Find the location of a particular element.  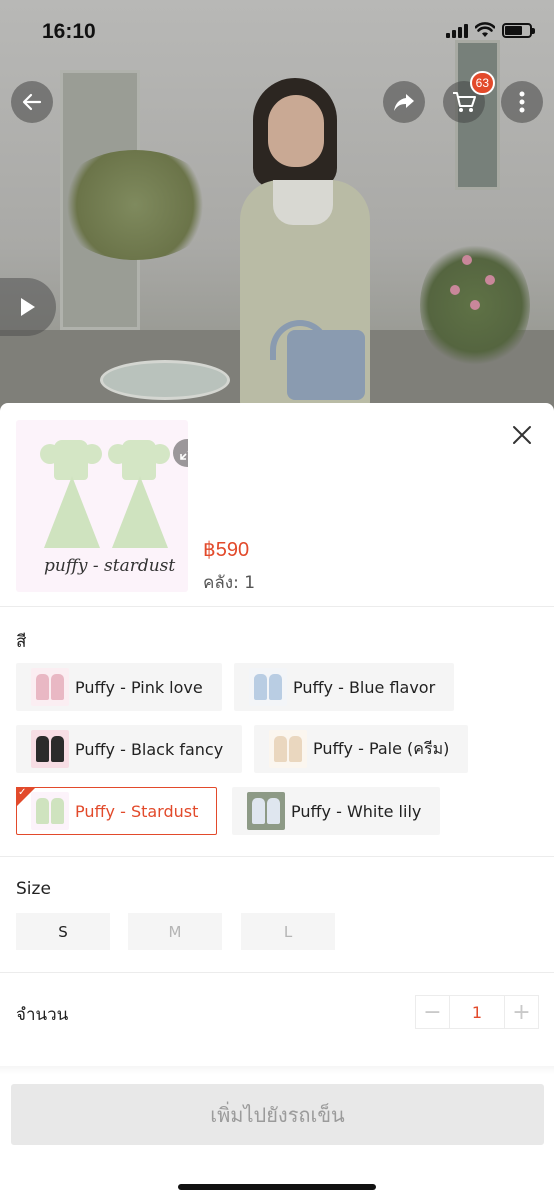

add-to-cart-button: เพิ่มไปยังรถเข็น is located at coordinates (277, 1114).